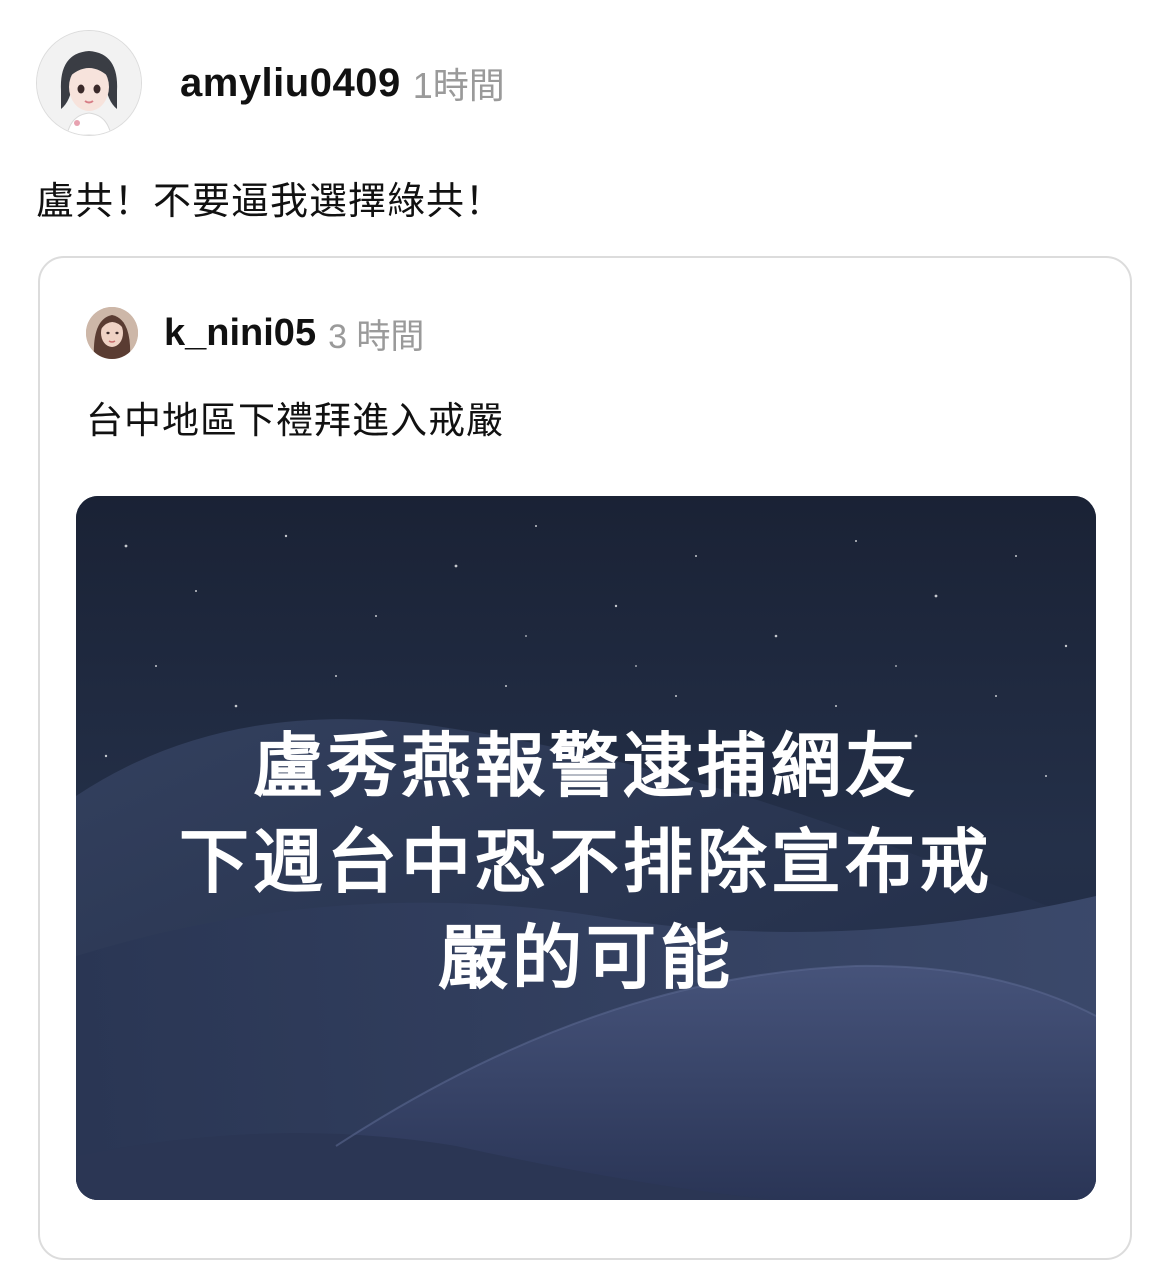 This screenshot has height=1263, width=1170. I want to click on post-author: amyliu0409, so click(290, 83).